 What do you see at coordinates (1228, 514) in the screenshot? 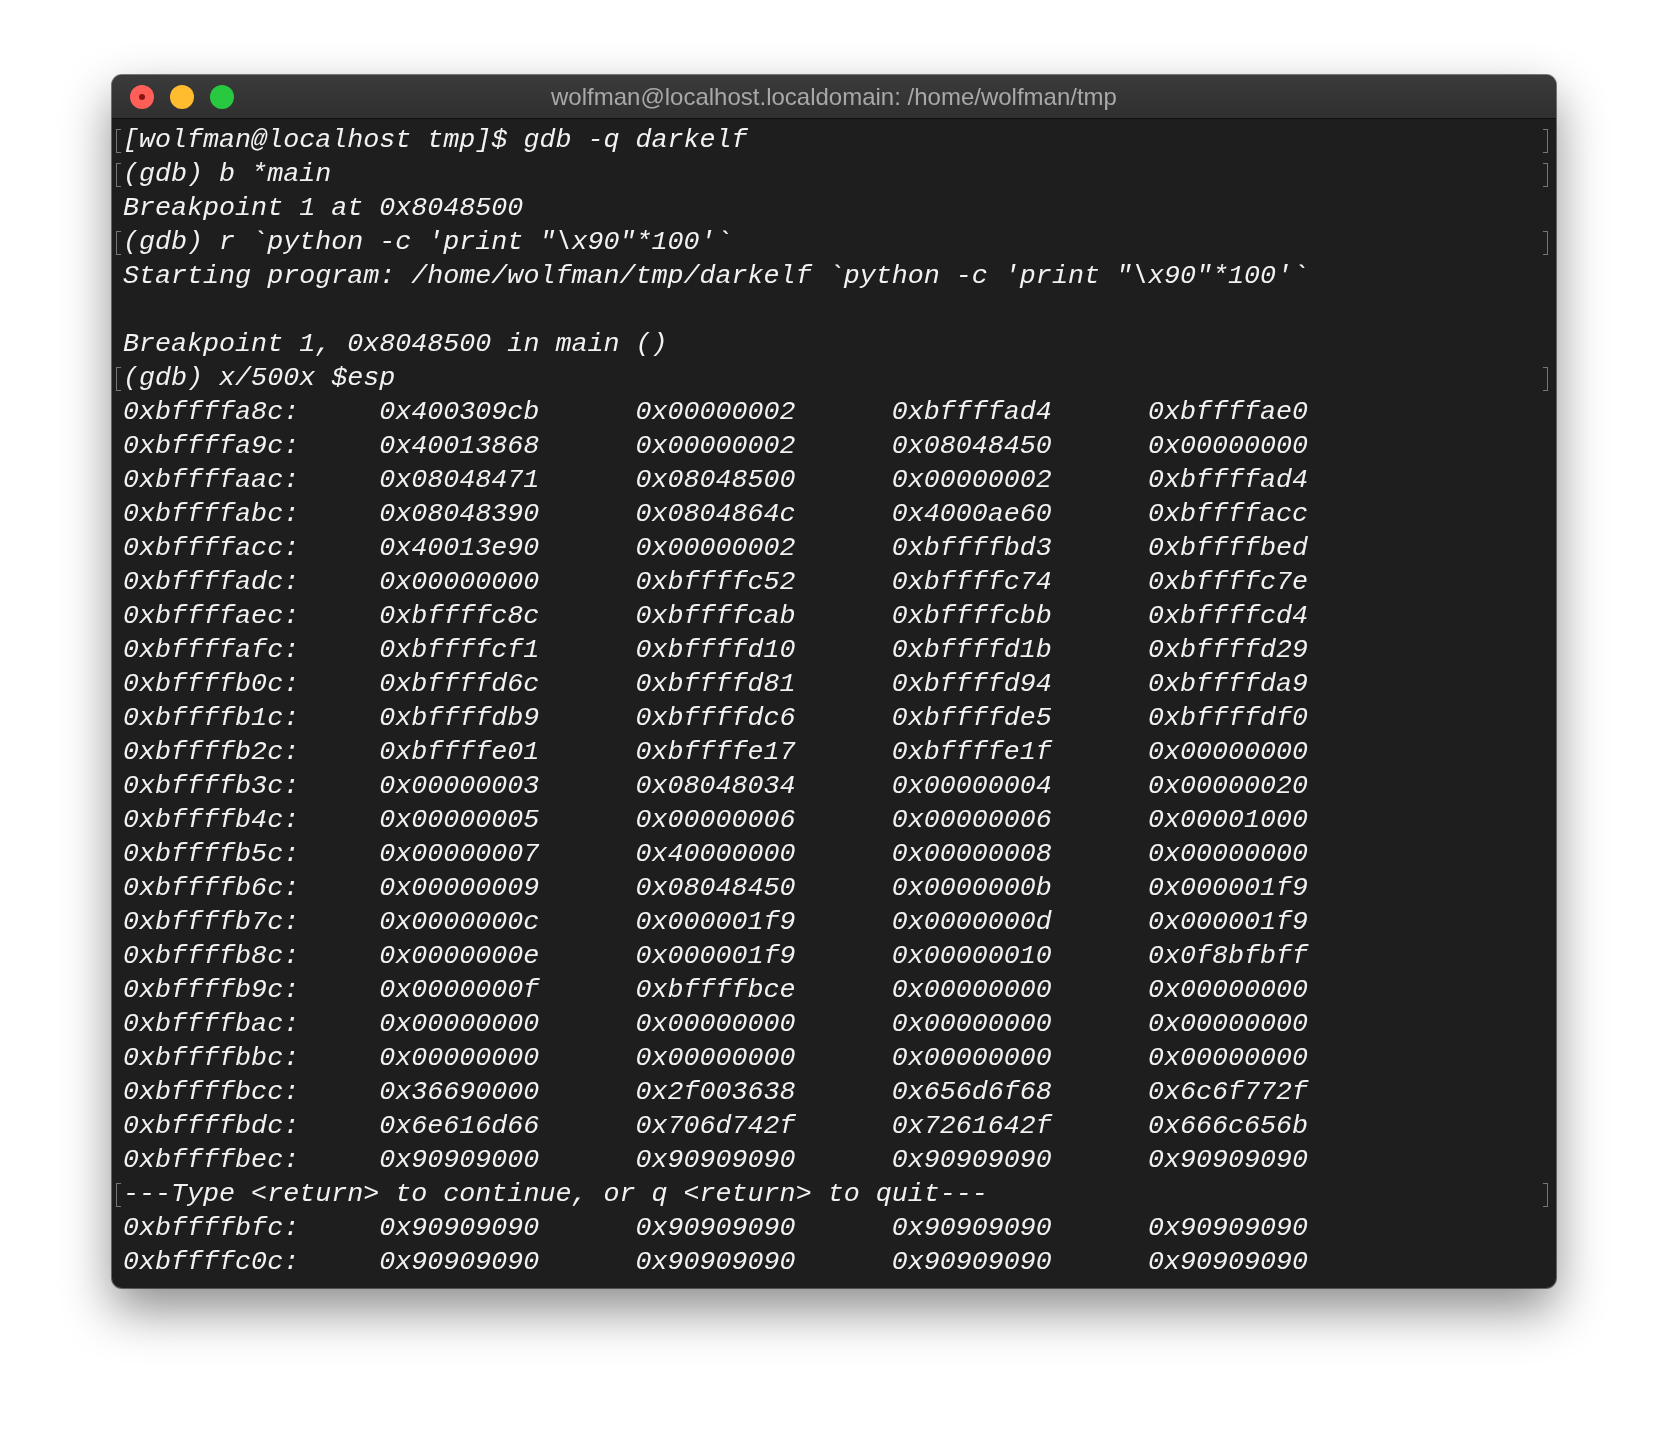
I see `memory-value: 0xbffffacc` at bounding box center [1228, 514].